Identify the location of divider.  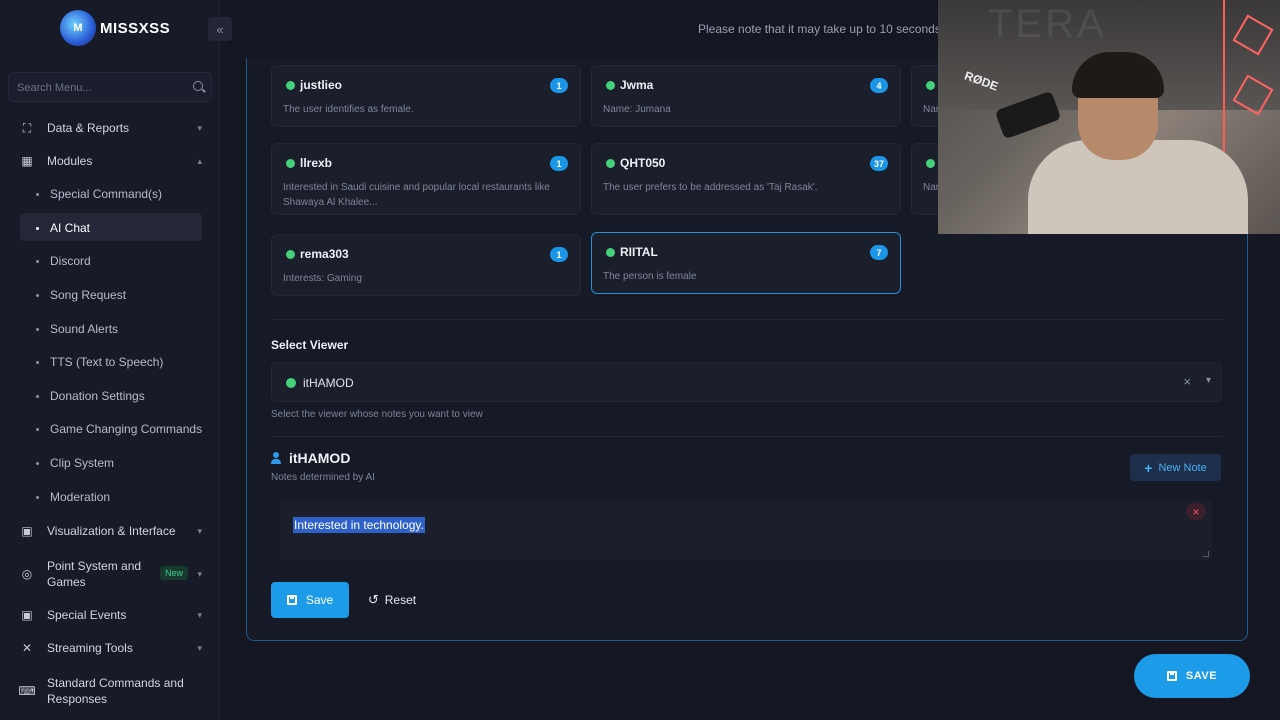
(746, 436).